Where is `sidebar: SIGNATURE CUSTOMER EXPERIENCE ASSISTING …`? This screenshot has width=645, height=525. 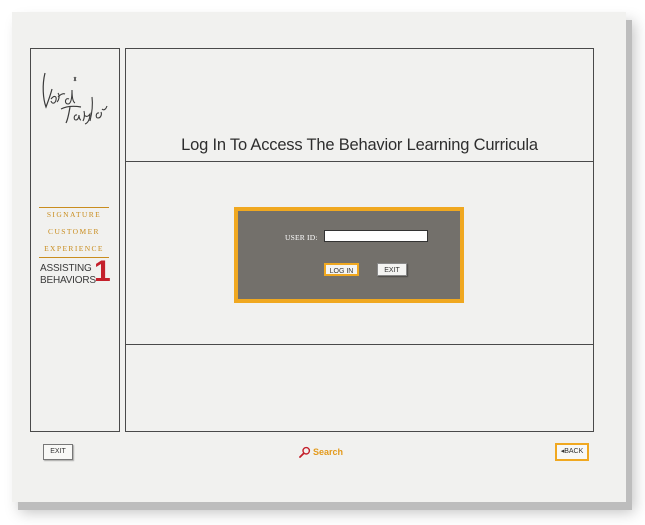
sidebar: SIGNATURE CUSTOMER EXPERIENCE ASSISTING … is located at coordinates (75, 240).